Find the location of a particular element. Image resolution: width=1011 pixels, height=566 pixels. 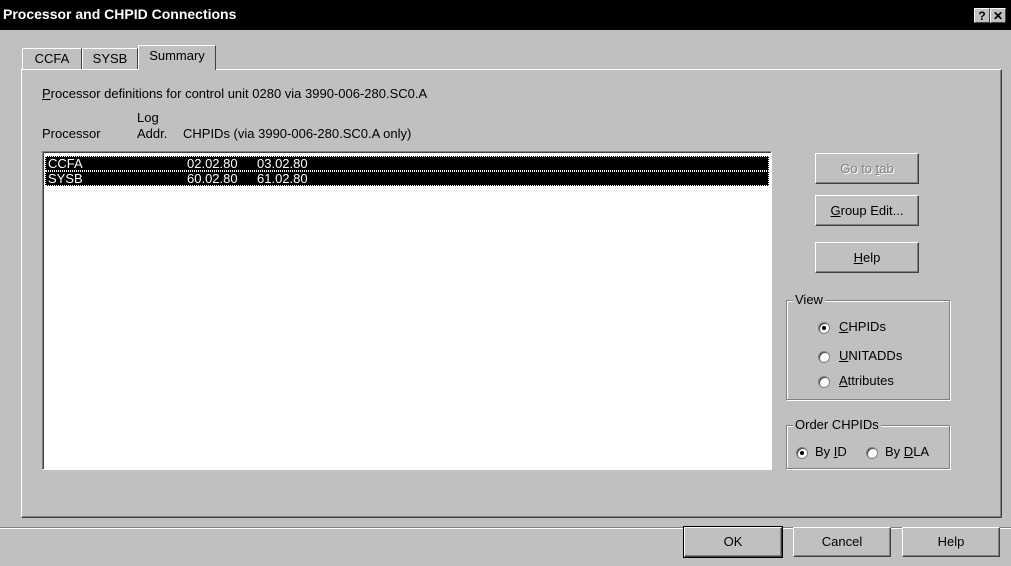

col-chpids-header: CHPIDs (via 3990-006-280.SC0.A only) is located at coordinates (297, 133).